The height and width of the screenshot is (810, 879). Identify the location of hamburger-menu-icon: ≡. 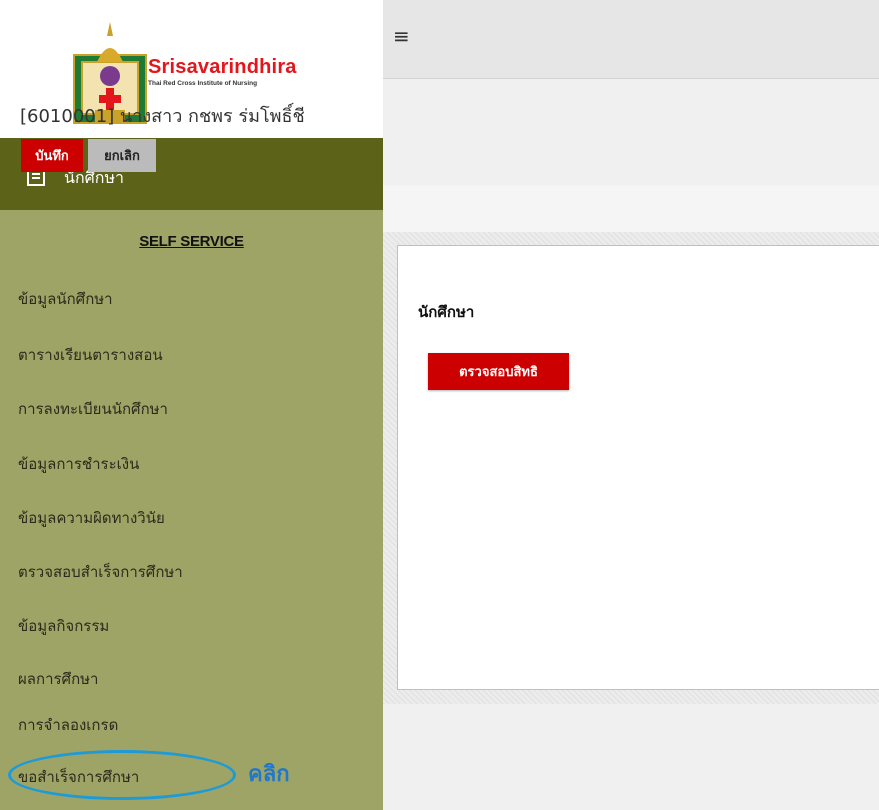
(401, 36).